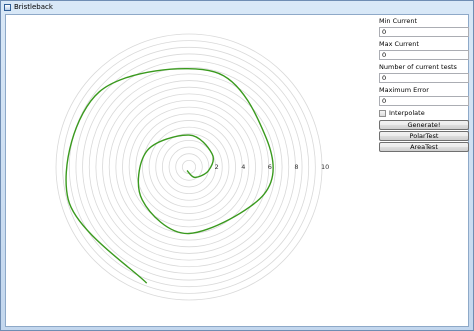 This screenshot has width=474, height=331. What do you see at coordinates (424, 32) in the screenshot?
I see `min-current-input` at bounding box center [424, 32].